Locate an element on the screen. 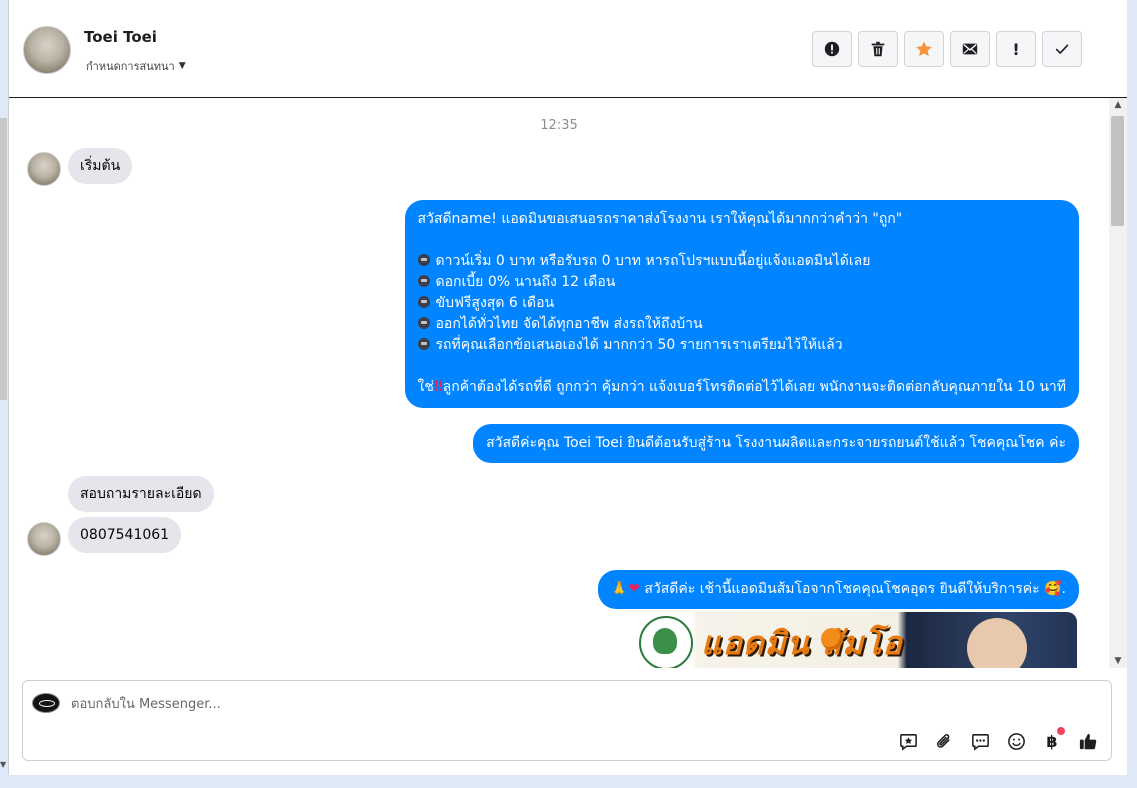  mark-done-button is located at coordinates (1062, 49).